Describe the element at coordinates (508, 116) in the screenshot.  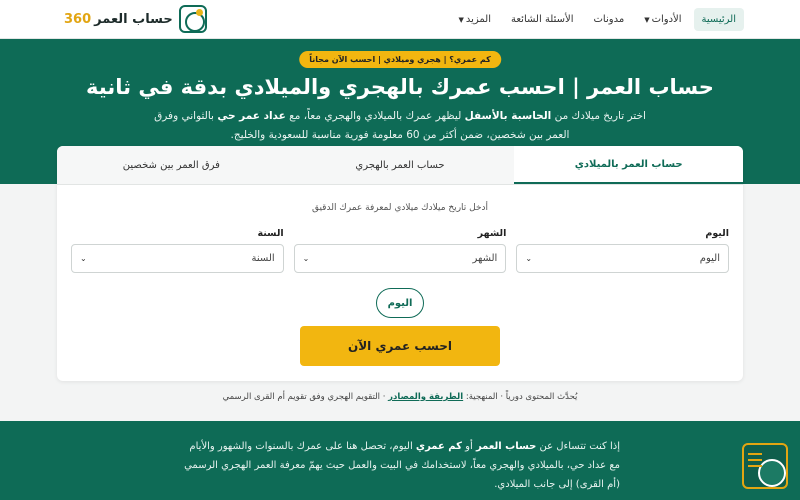
I see `hero-desc-bold-1: الحاسبة بالأسفل` at that location.